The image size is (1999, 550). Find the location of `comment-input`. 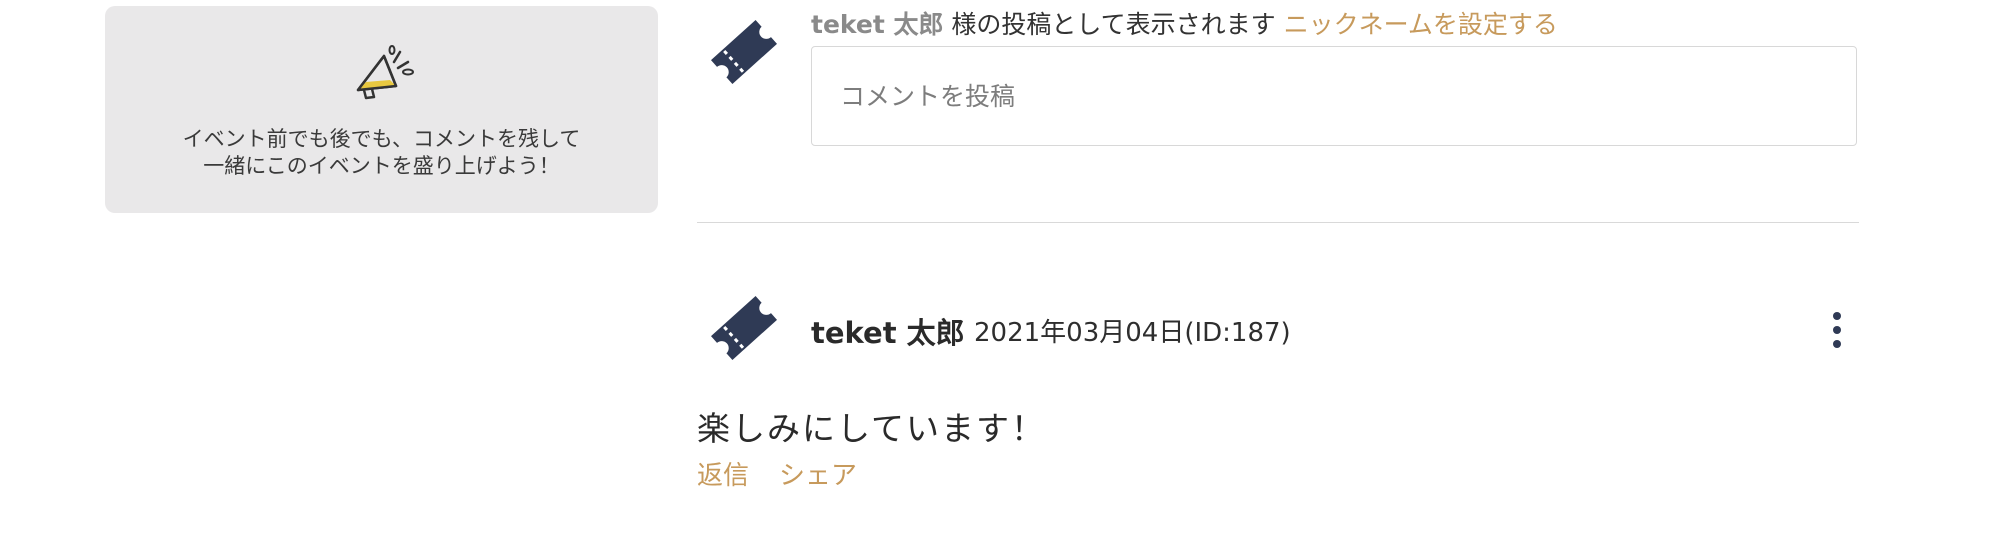

comment-input is located at coordinates (1334, 96).